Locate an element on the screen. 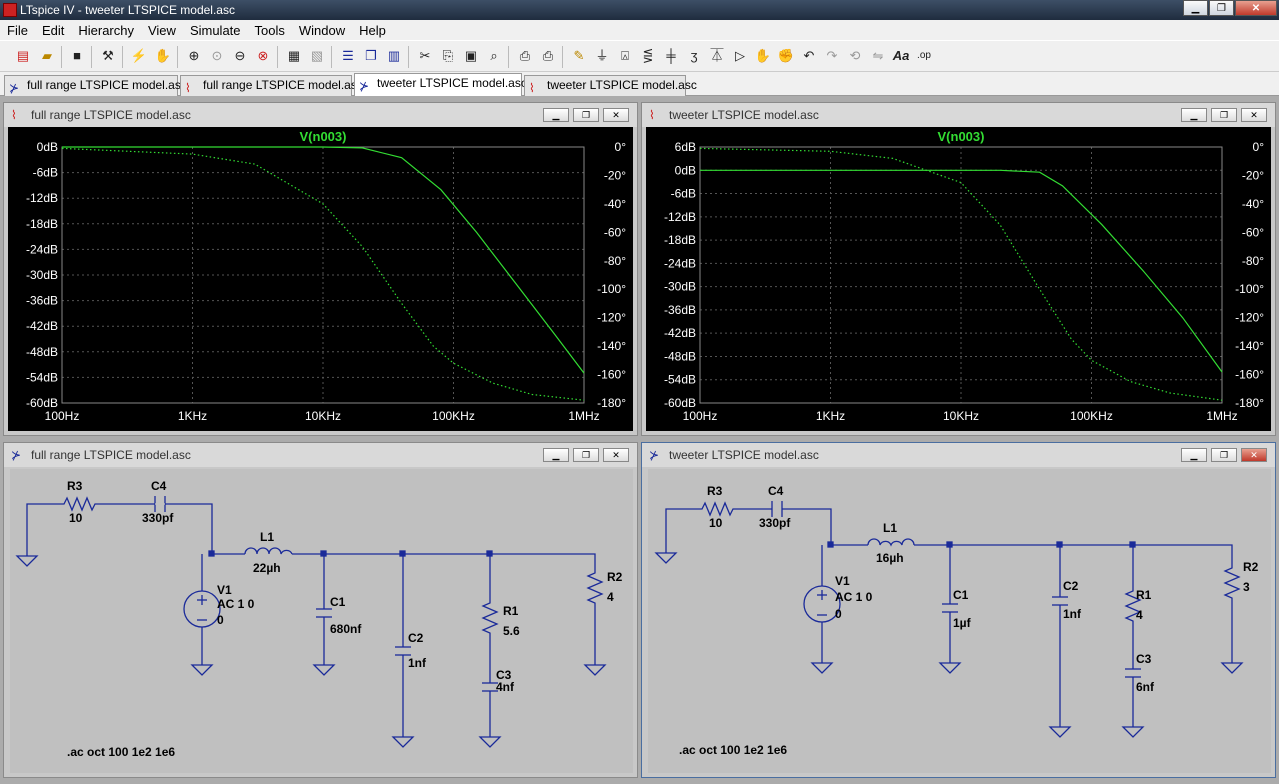 The image size is (1279, 784). r1-resistor is located at coordinates (490, 619).